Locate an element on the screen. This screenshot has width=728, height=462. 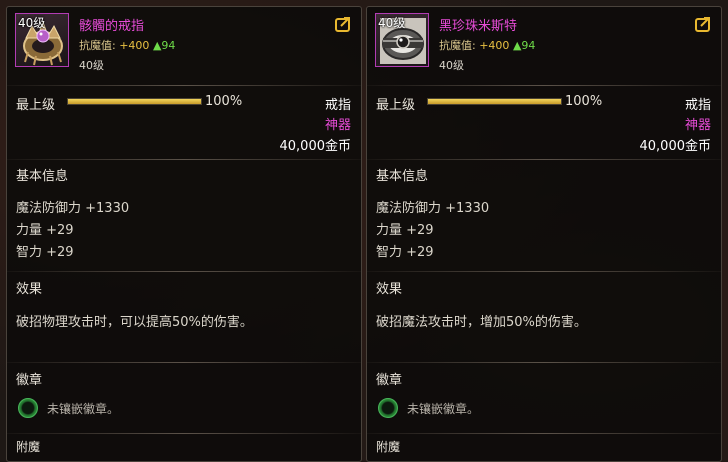
item-name: 黑珍珠米斯特 is located at coordinates (478, 26).